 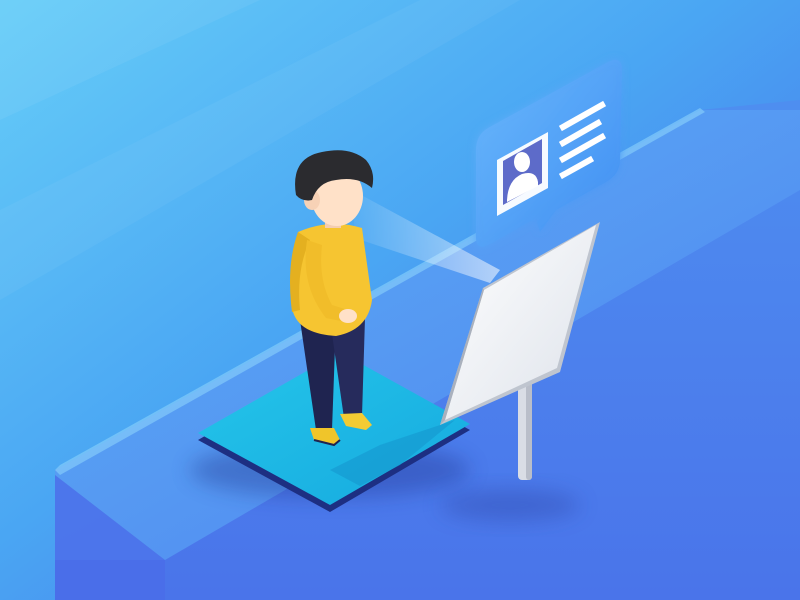 What do you see at coordinates (510, 505) in the screenshot?
I see `kiosk-shadow` at bounding box center [510, 505].